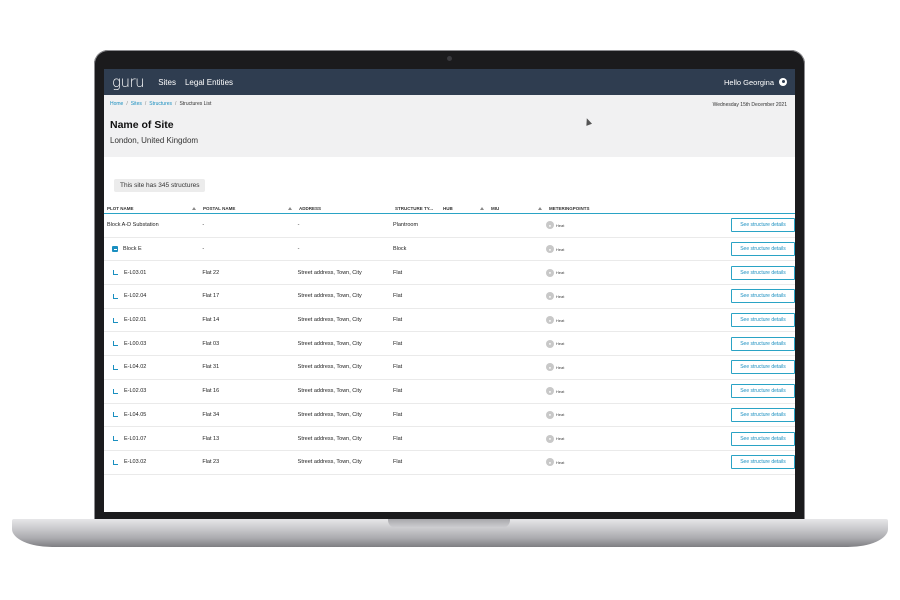  Describe the element at coordinates (116, 104) in the screenshot. I see `breadcrumb-home: Home` at that location.